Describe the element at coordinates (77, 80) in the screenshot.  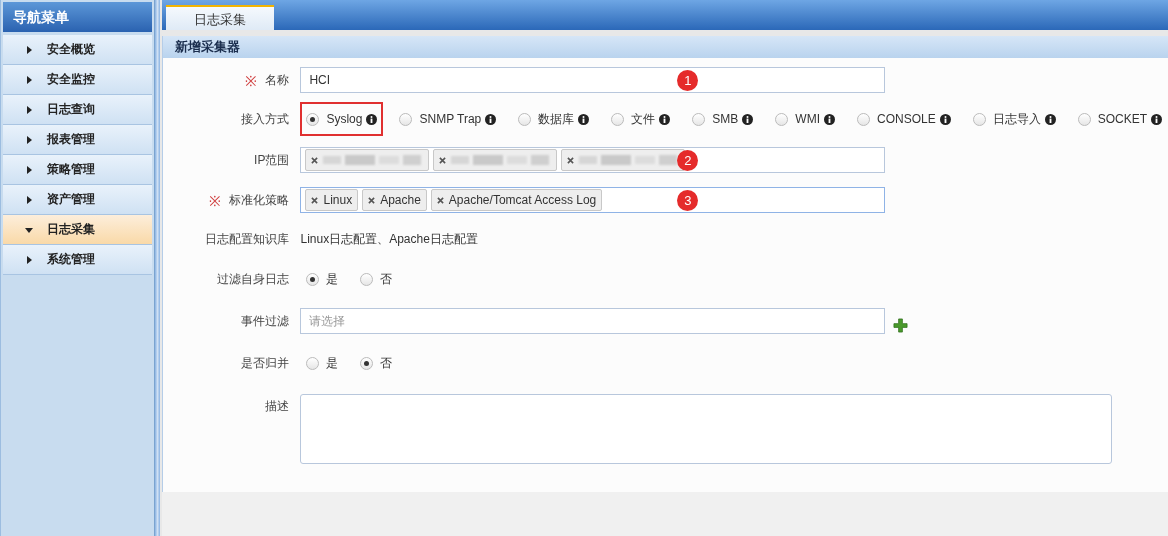
I see `sidebar-item: 安全监控` at that location.